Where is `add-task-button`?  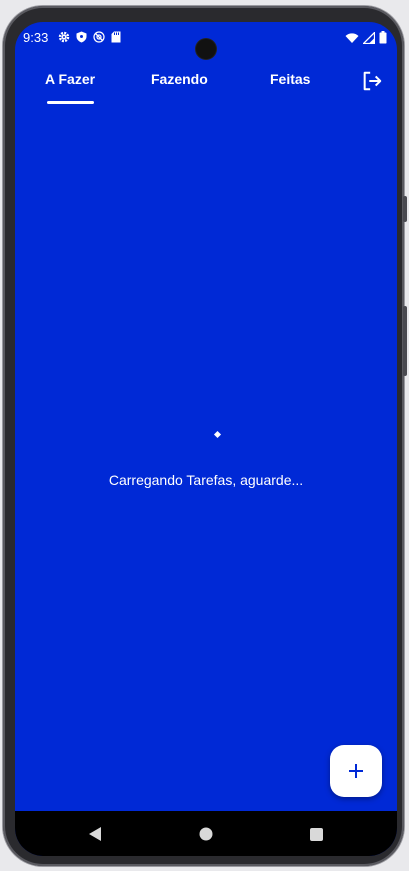 add-task-button is located at coordinates (356, 771).